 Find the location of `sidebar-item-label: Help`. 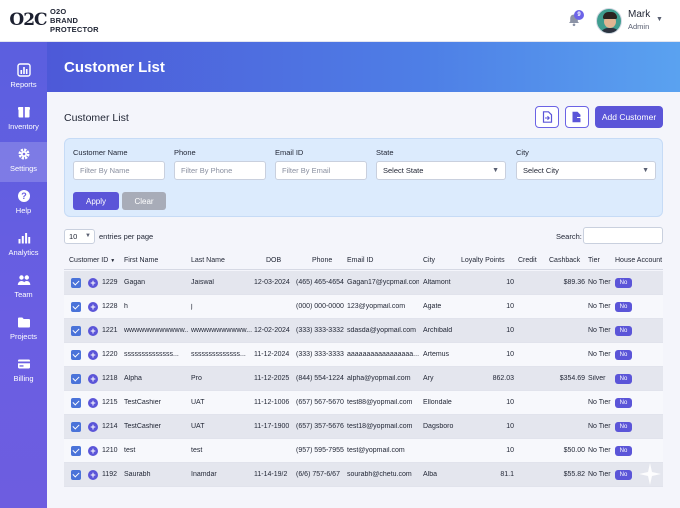

sidebar-item-label: Help is located at coordinates (23, 210).